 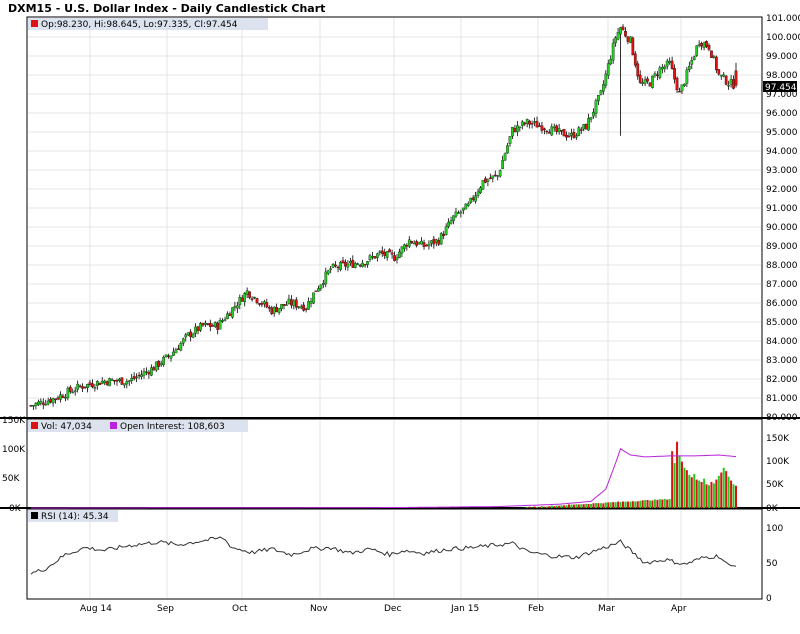 What do you see at coordinates (536, 609) in the screenshot?
I see `x-label: Feb` at bounding box center [536, 609].